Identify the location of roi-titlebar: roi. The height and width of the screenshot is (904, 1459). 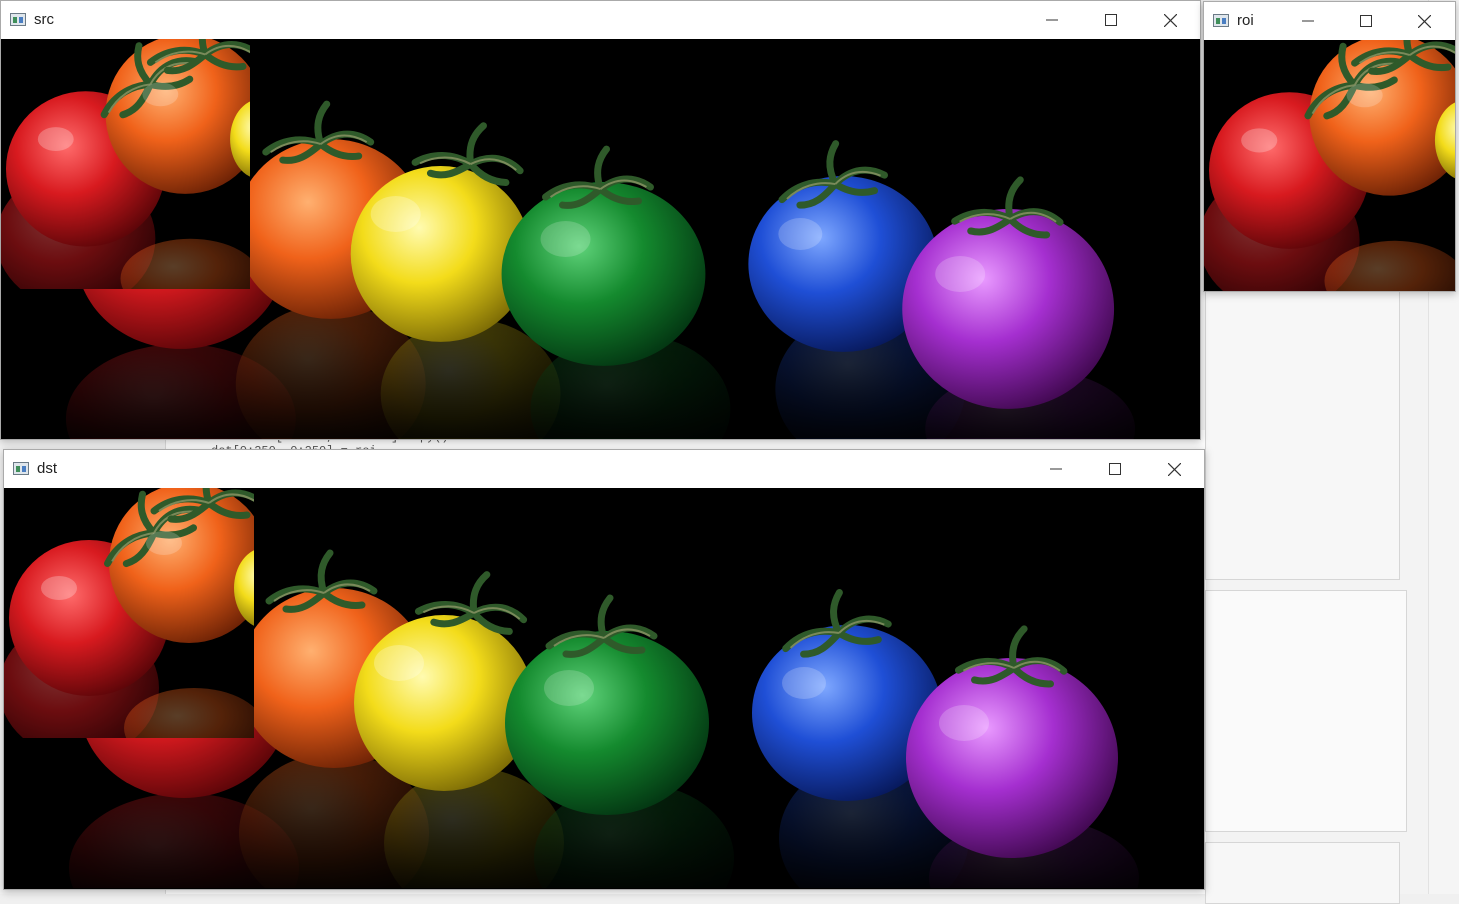
(1329, 21).